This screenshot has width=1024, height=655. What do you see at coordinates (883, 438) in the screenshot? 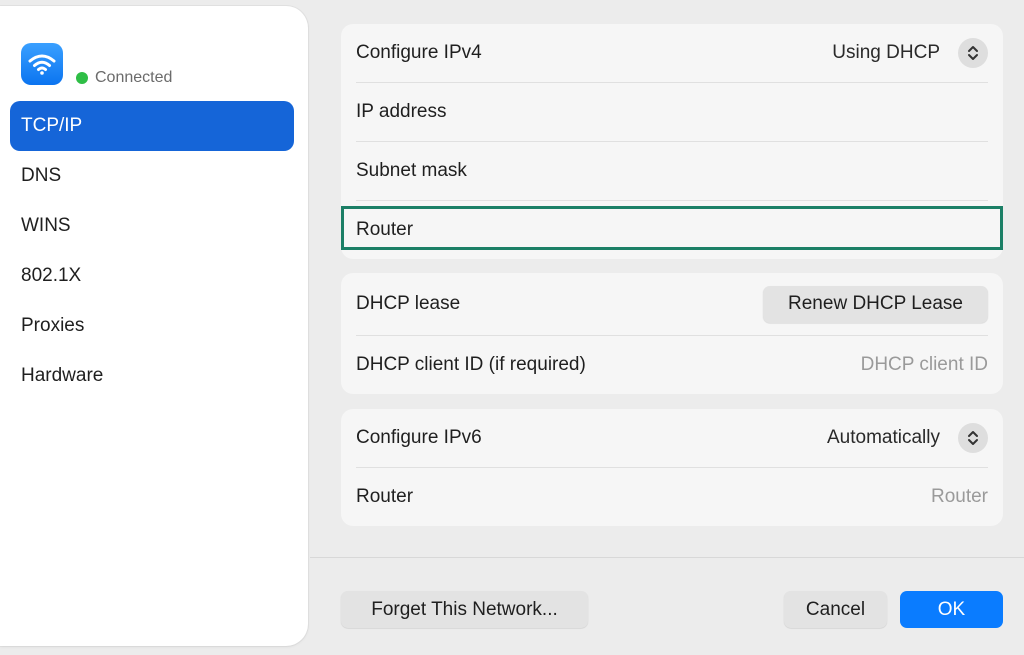
I see `configure-ipv6-value: Automatically` at bounding box center [883, 438].